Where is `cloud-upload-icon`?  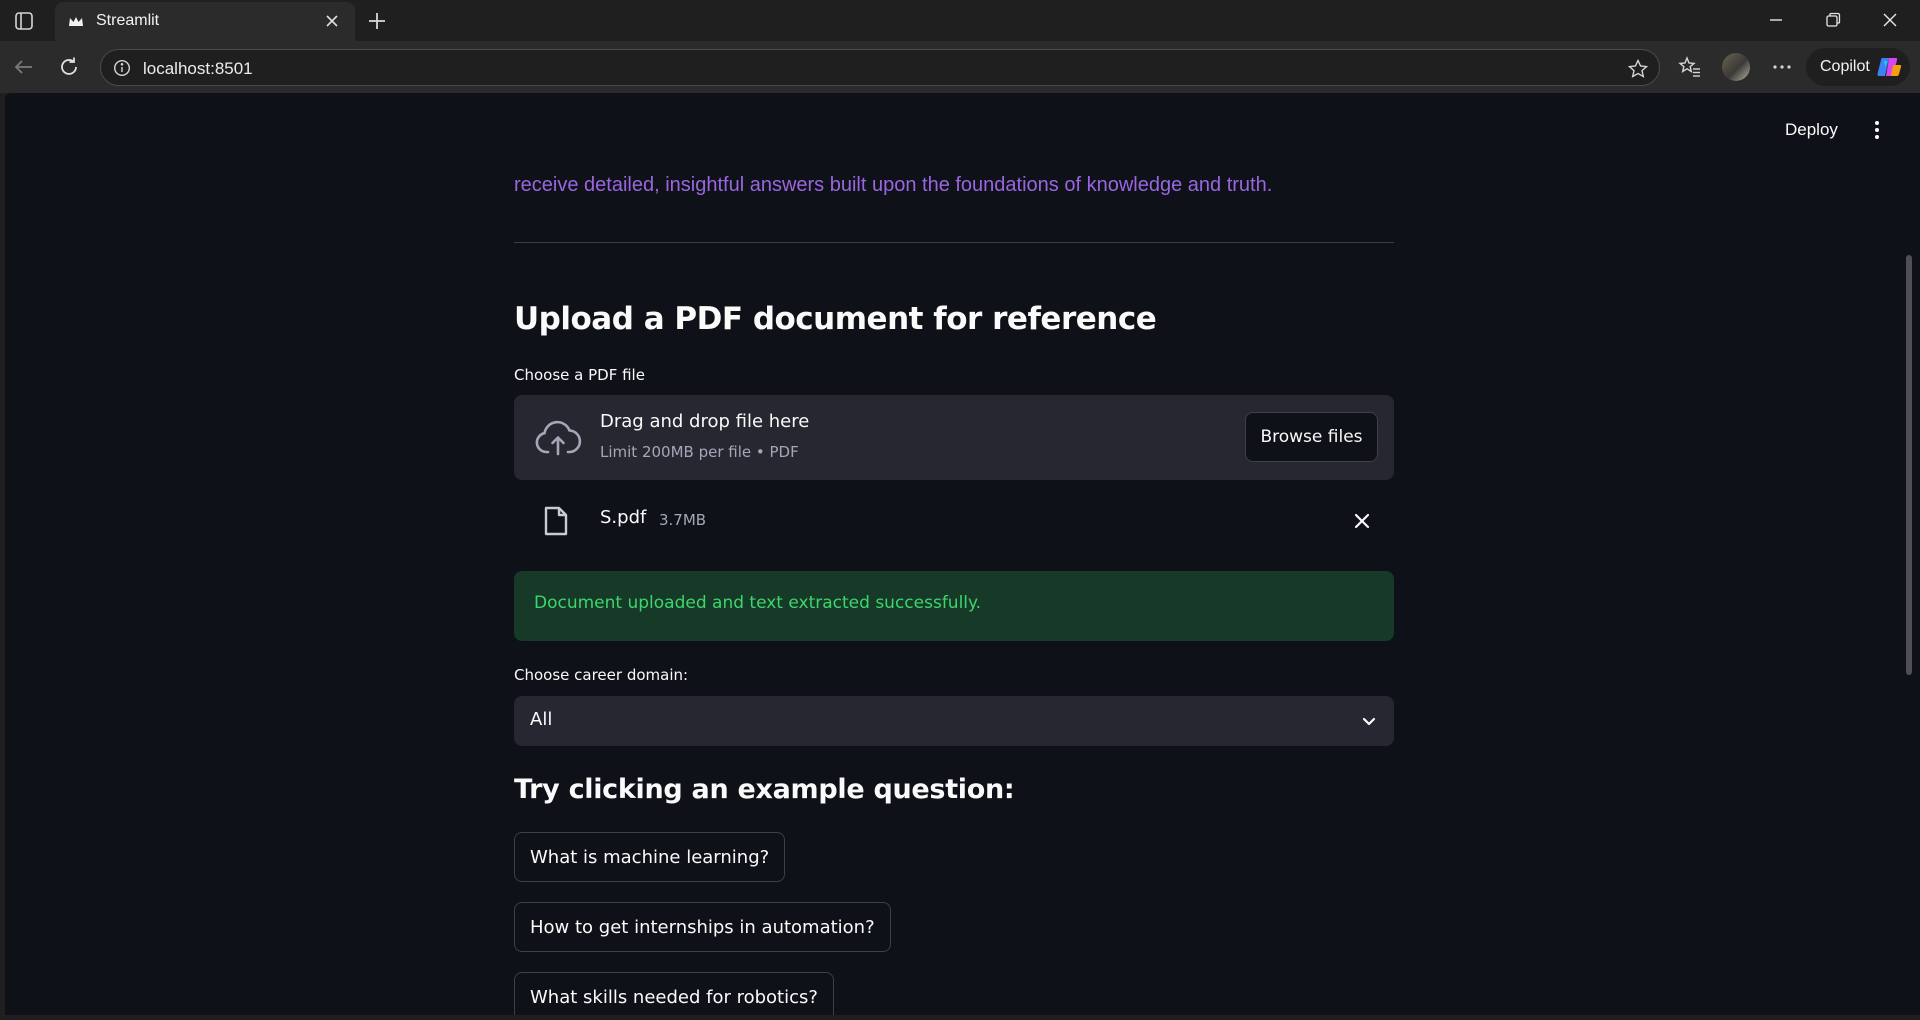 cloud-upload-icon is located at coordinates (558, 438).